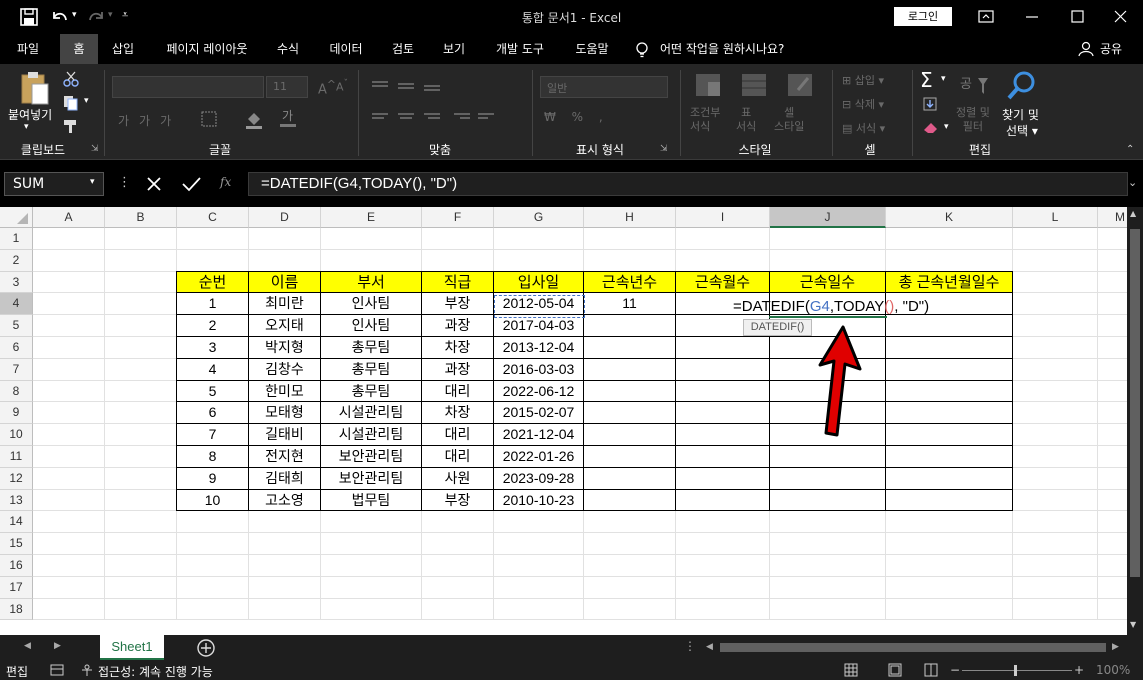  What do you see at coordinates (943, 79) in the screenshot?
I see `autosum-dropdown-icon: ▾` at bounding box center [943, 79].